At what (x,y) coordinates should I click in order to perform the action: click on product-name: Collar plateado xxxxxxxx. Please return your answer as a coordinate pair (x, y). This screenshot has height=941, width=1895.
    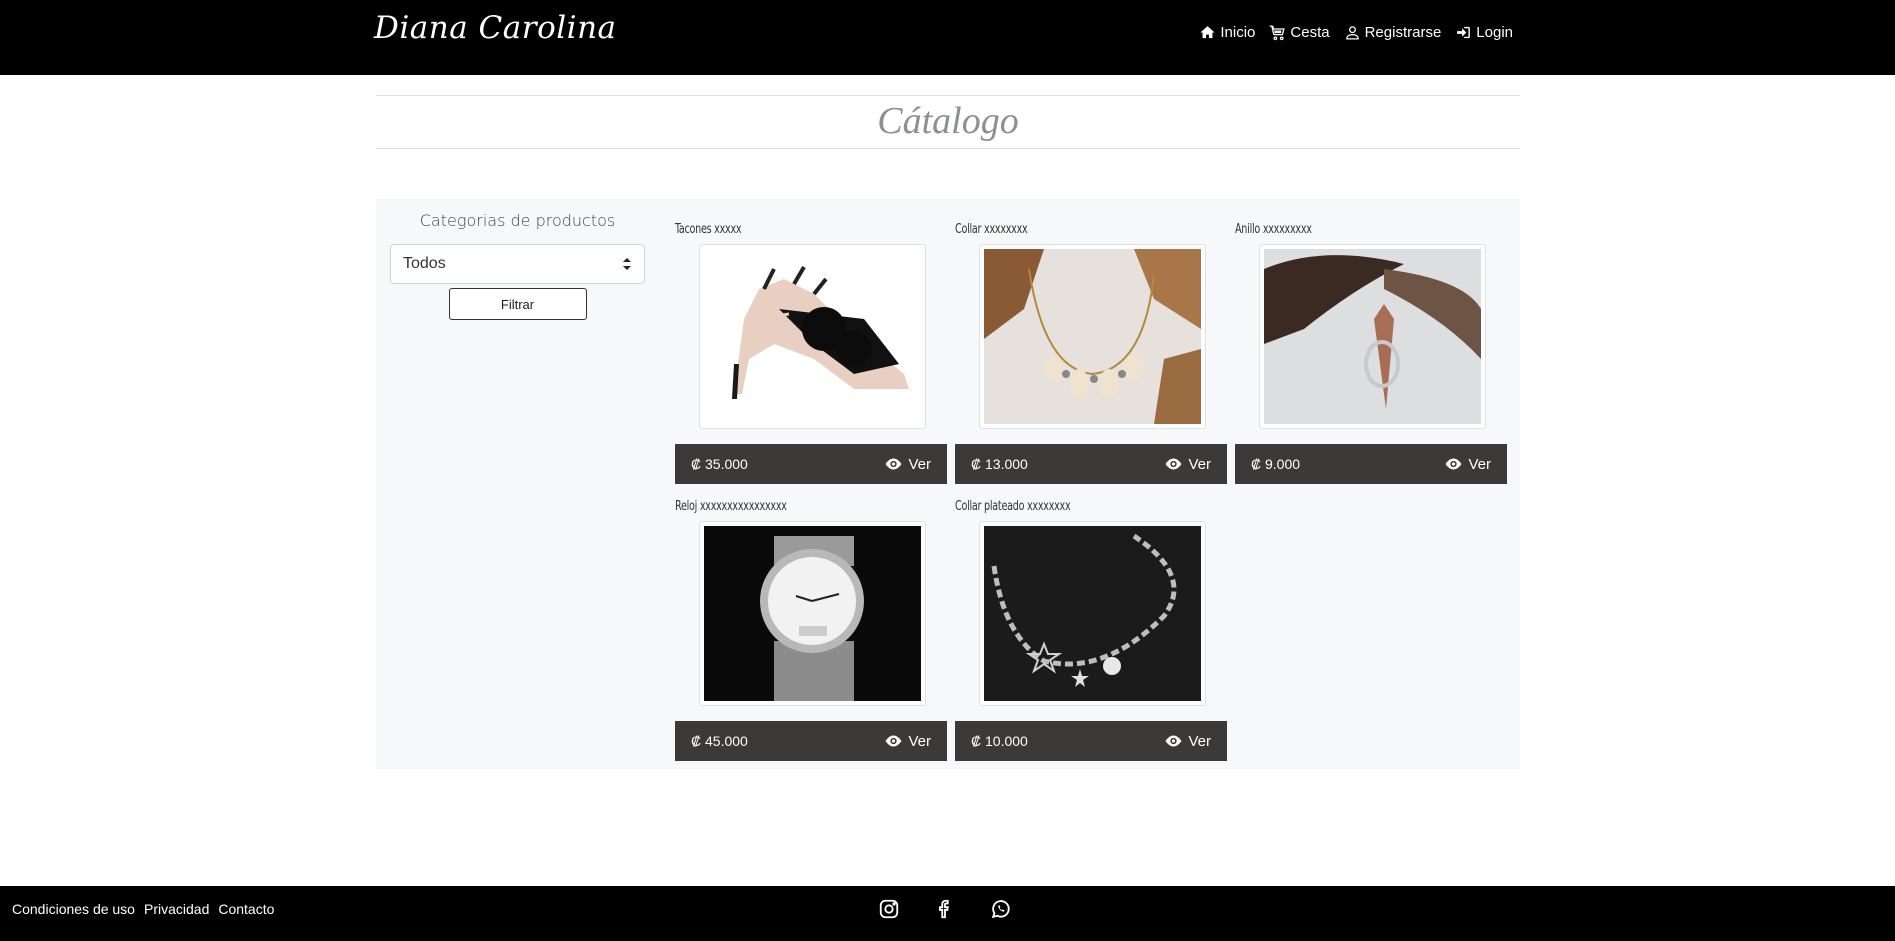
    Looking at the image, I should click on (1013, 506).